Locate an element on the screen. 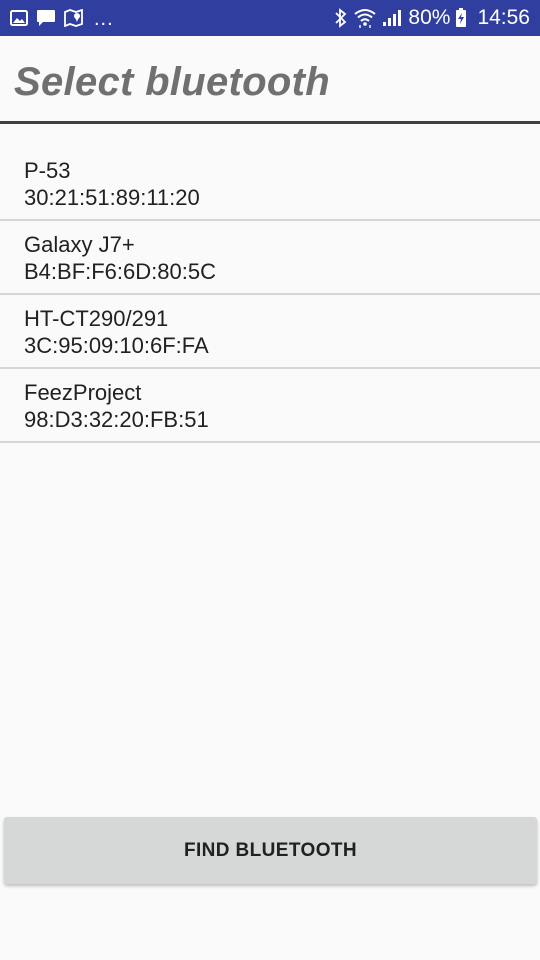 This screenshot has height=960, width=540. signal-icon is located at coordinates (392, 18).